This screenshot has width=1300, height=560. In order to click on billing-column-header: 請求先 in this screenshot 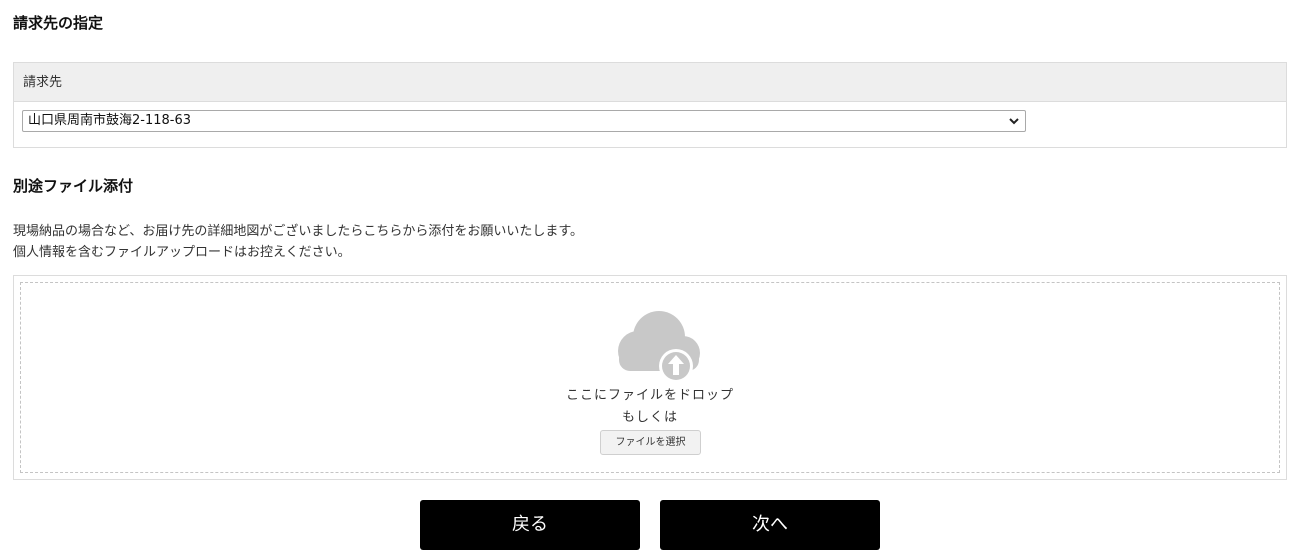, I will do `click(650, 82)`.